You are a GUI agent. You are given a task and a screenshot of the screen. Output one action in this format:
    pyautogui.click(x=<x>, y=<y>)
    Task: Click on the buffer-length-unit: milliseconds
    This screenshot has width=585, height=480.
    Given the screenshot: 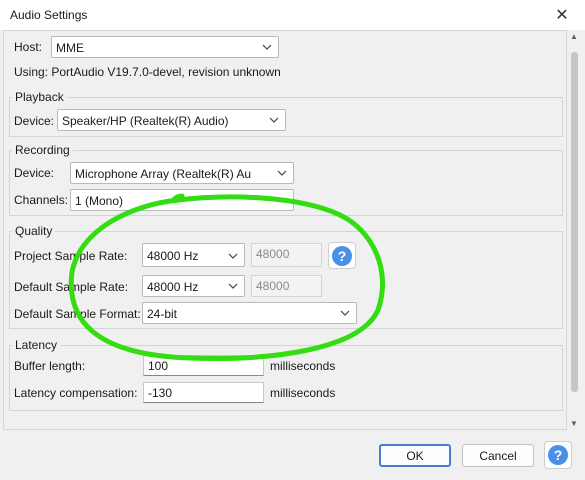 What is the action you would take?
    pyautogui.click(x=303, y=366)
    